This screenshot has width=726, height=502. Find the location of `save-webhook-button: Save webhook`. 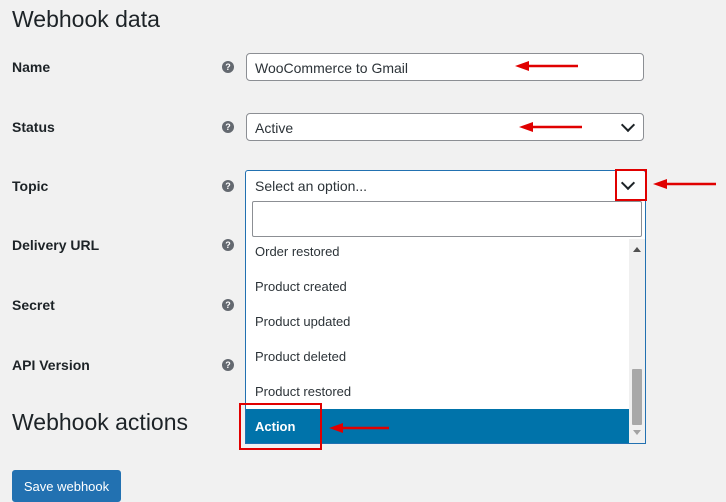

save-webhook-button: Save webhook is located at coordinates (66, 486).